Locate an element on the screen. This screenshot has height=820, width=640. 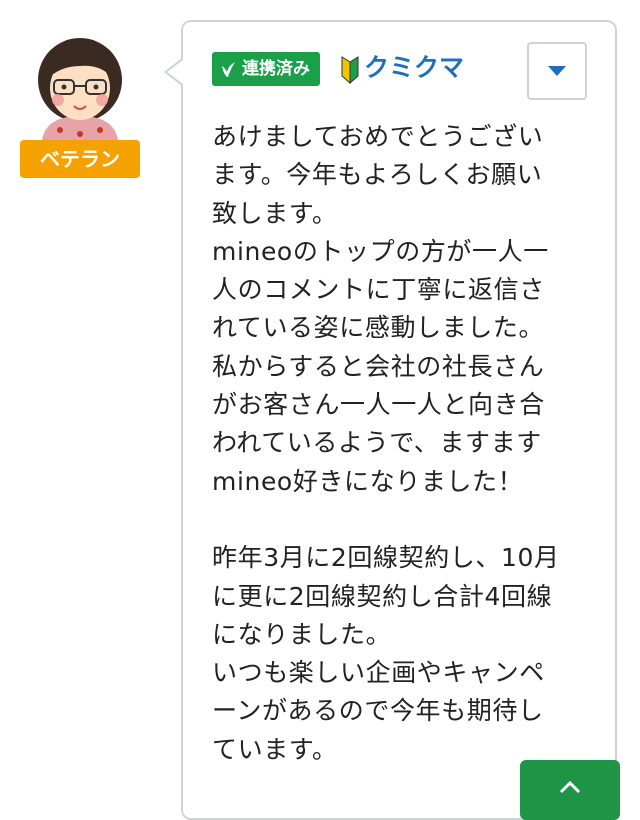
comment-line: 私からすると会社の社長さん is located at coordinates (378, 366).